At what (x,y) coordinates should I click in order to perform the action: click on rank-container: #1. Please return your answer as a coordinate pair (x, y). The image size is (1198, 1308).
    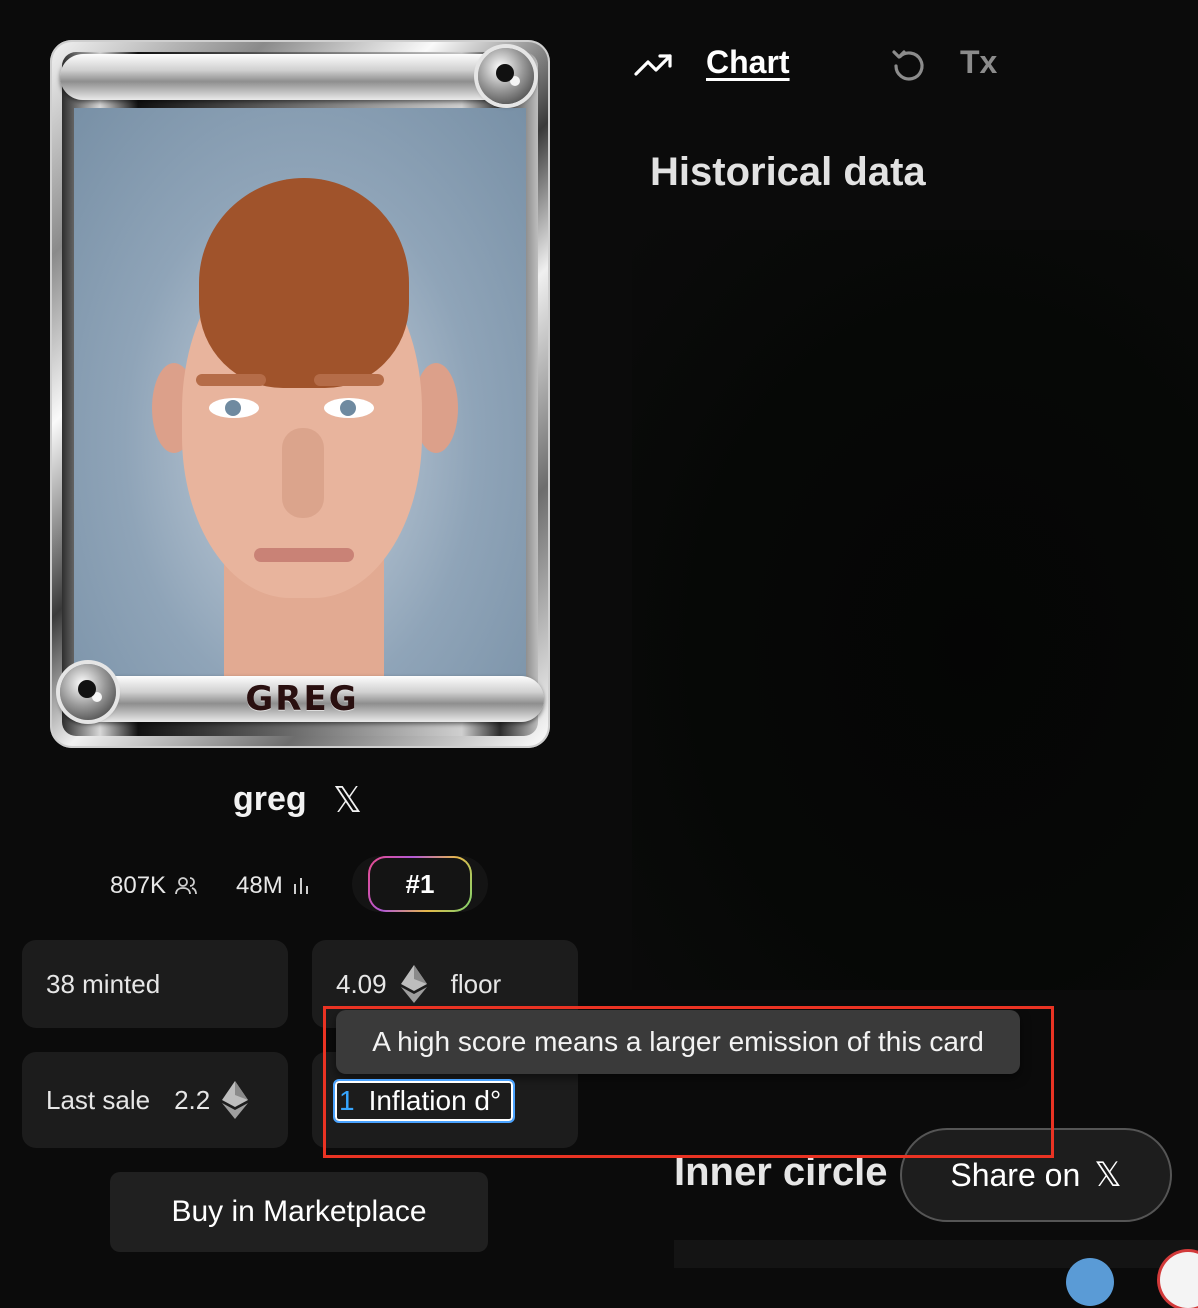
    Looking at the image, I should click on (420, 884).